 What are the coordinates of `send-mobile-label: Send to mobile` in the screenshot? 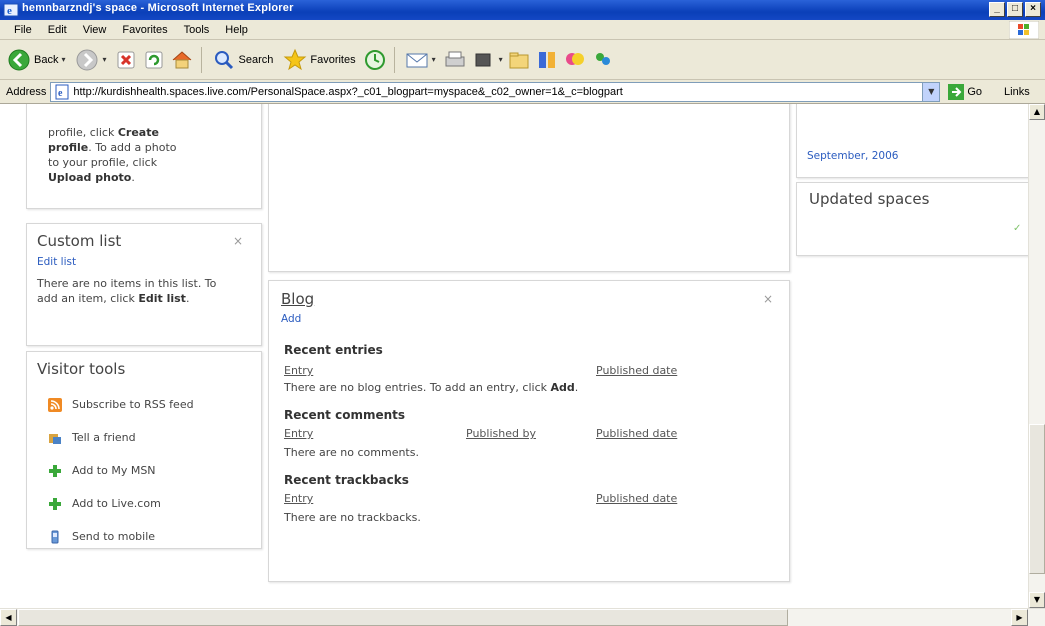 It's located at (114, 536).